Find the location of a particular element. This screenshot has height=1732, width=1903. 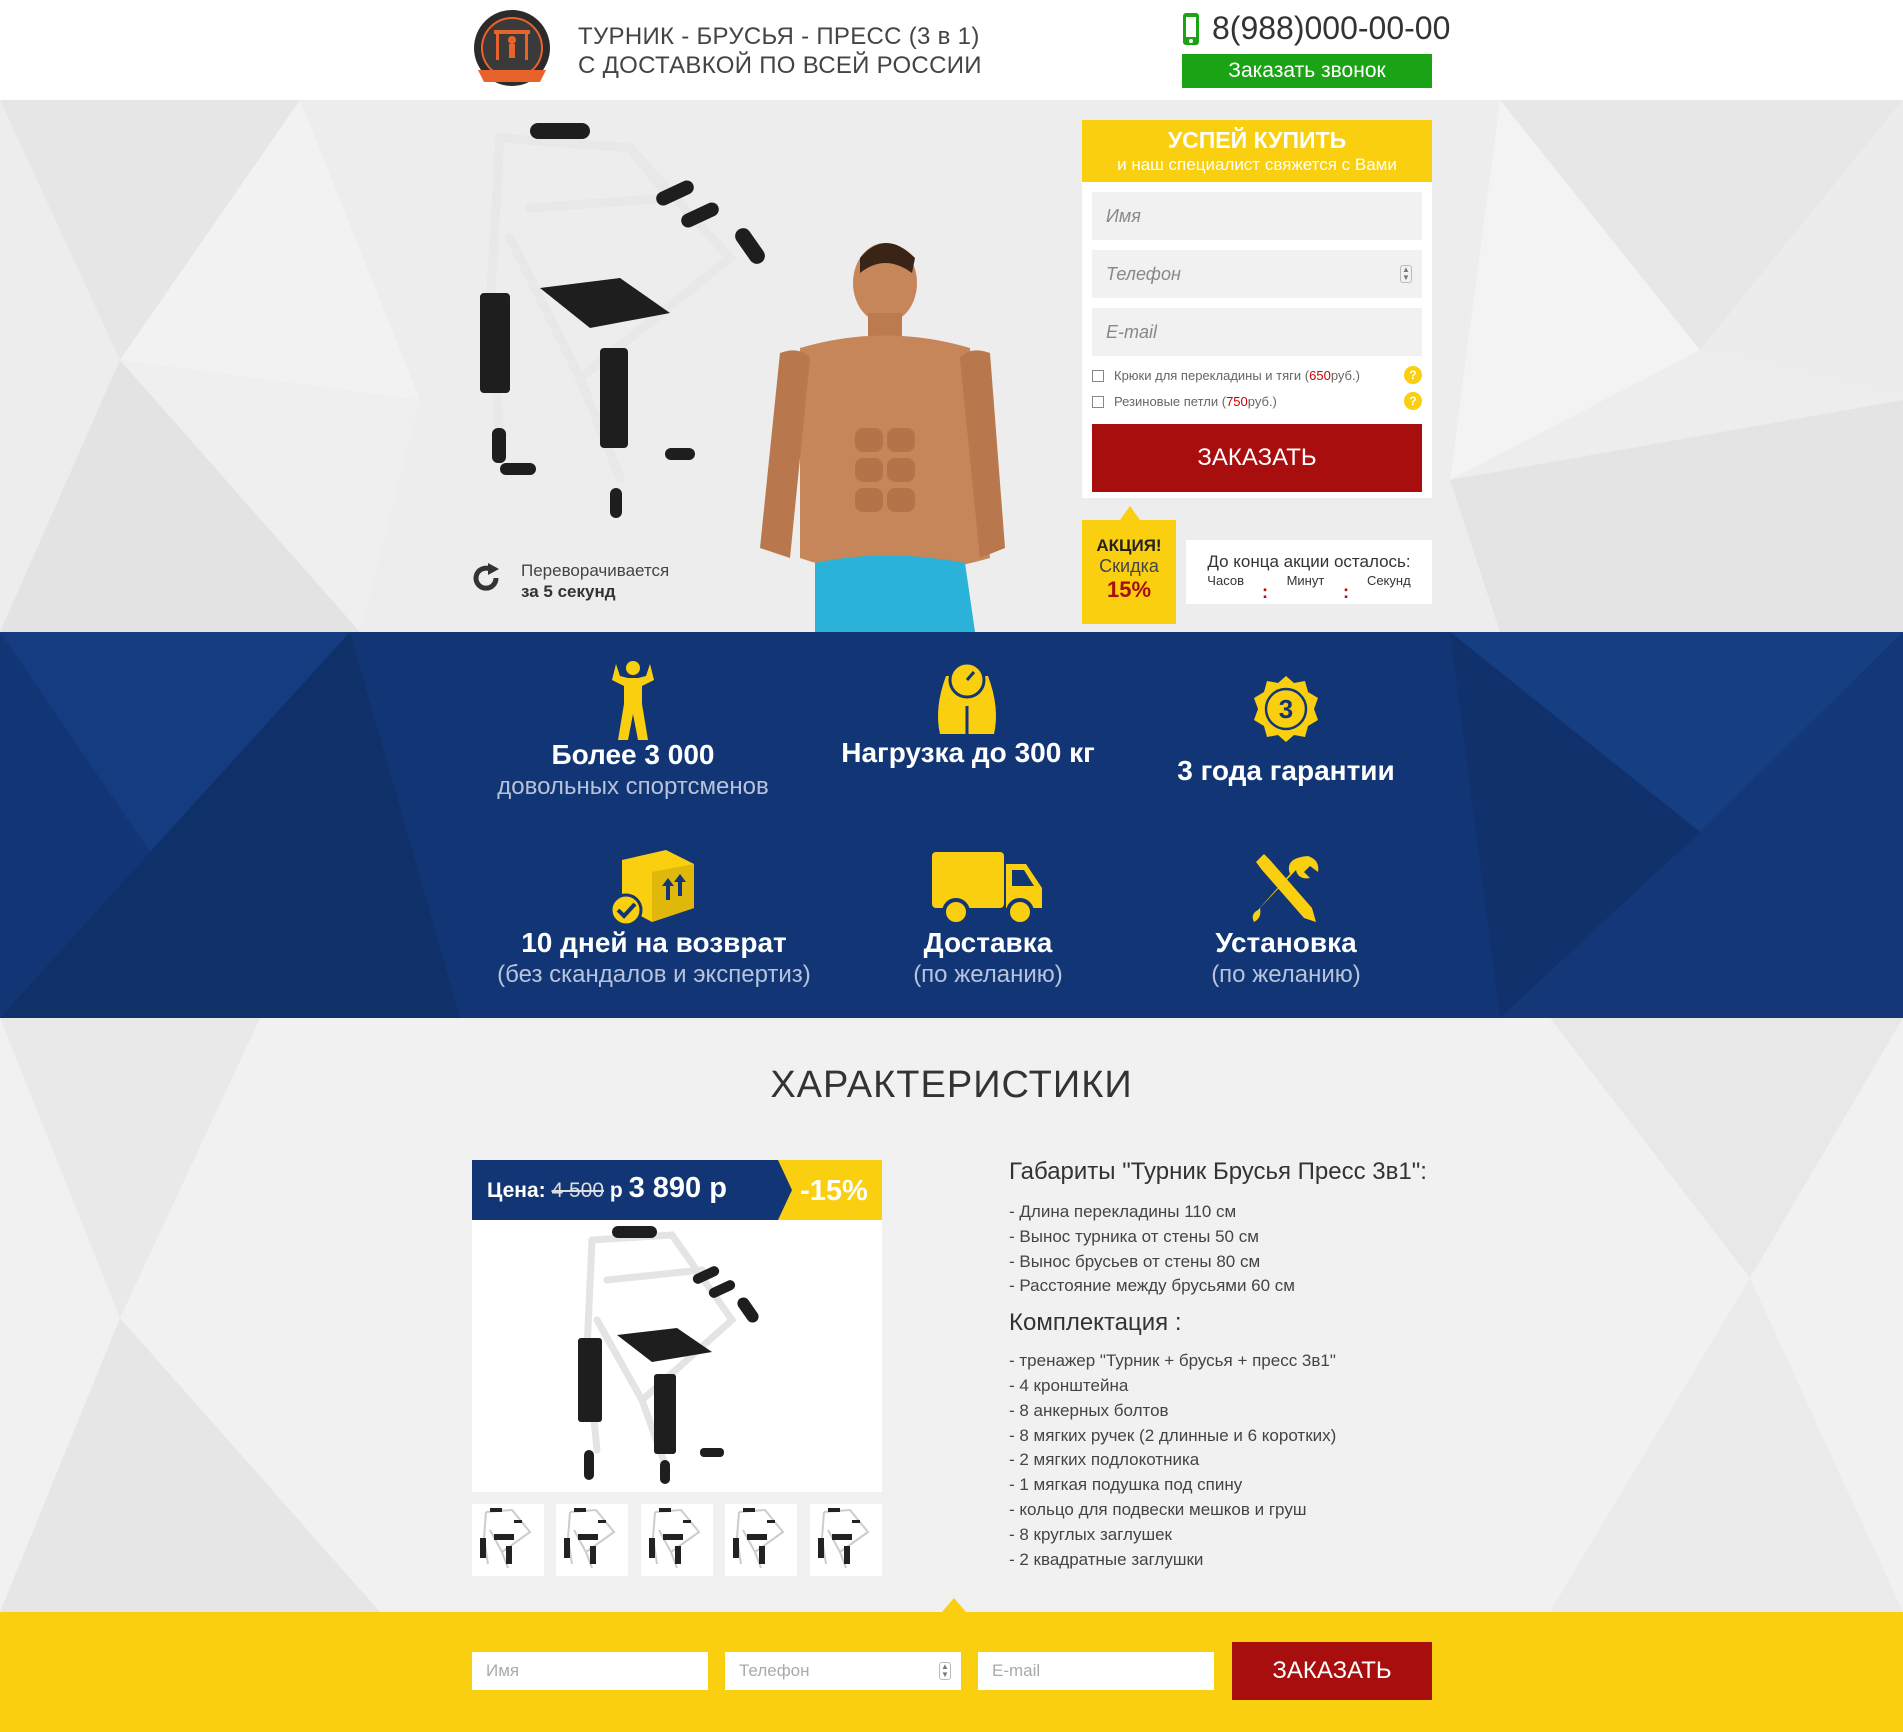

product-image-drawing is located at coordinates (668, 1355).